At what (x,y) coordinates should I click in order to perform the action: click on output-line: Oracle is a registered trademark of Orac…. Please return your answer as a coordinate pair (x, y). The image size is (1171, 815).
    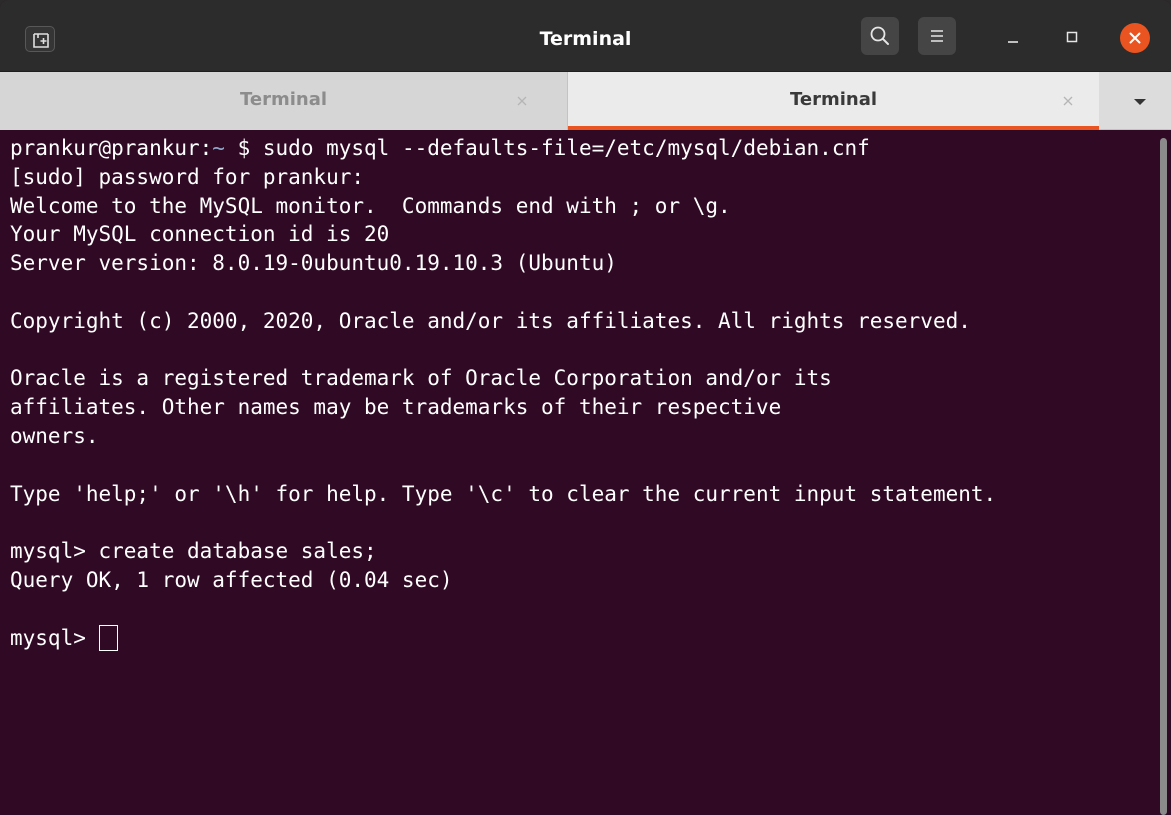
    Looking at the image, I should click on (421, 378).